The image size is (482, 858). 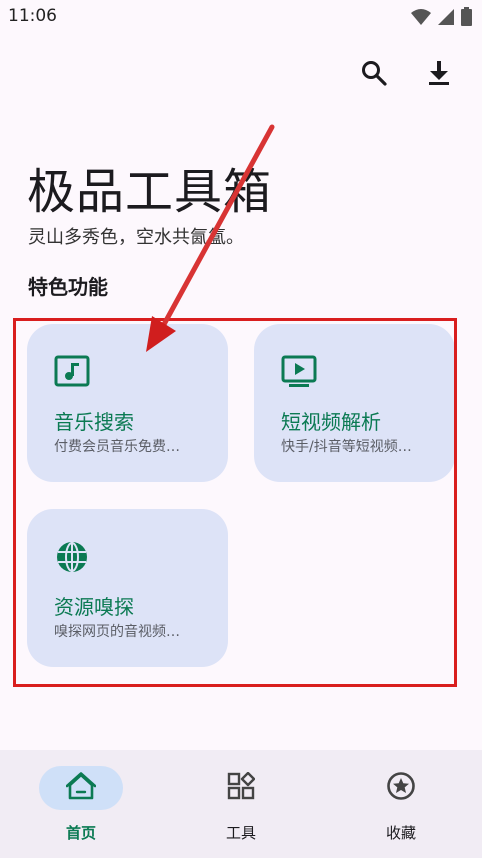 I want to click on nav-active-indicator, so click(x=81, y=788).